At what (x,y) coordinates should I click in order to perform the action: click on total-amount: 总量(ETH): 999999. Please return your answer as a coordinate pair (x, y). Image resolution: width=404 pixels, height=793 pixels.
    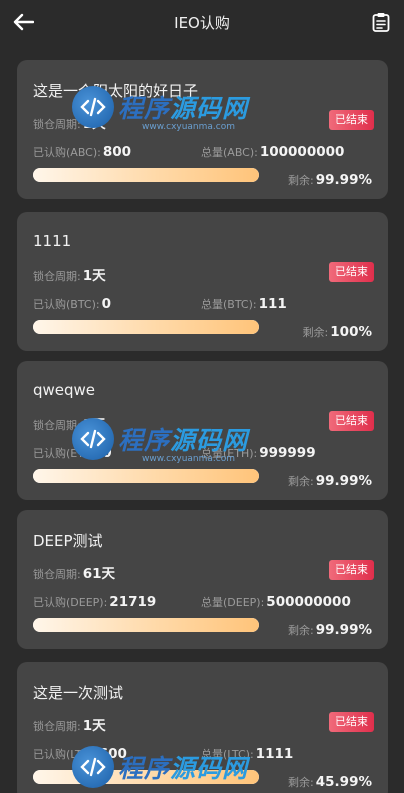
    Looking at the image, I should click on (258, 453).